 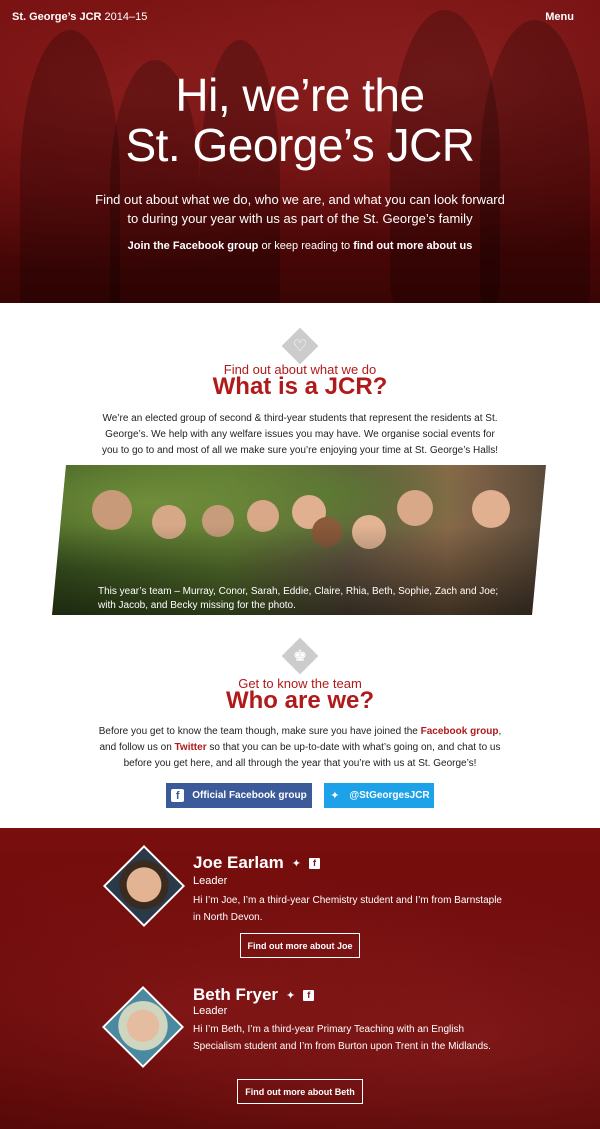 I want to click on menu-button: Menu, so click(x=559, y=17).